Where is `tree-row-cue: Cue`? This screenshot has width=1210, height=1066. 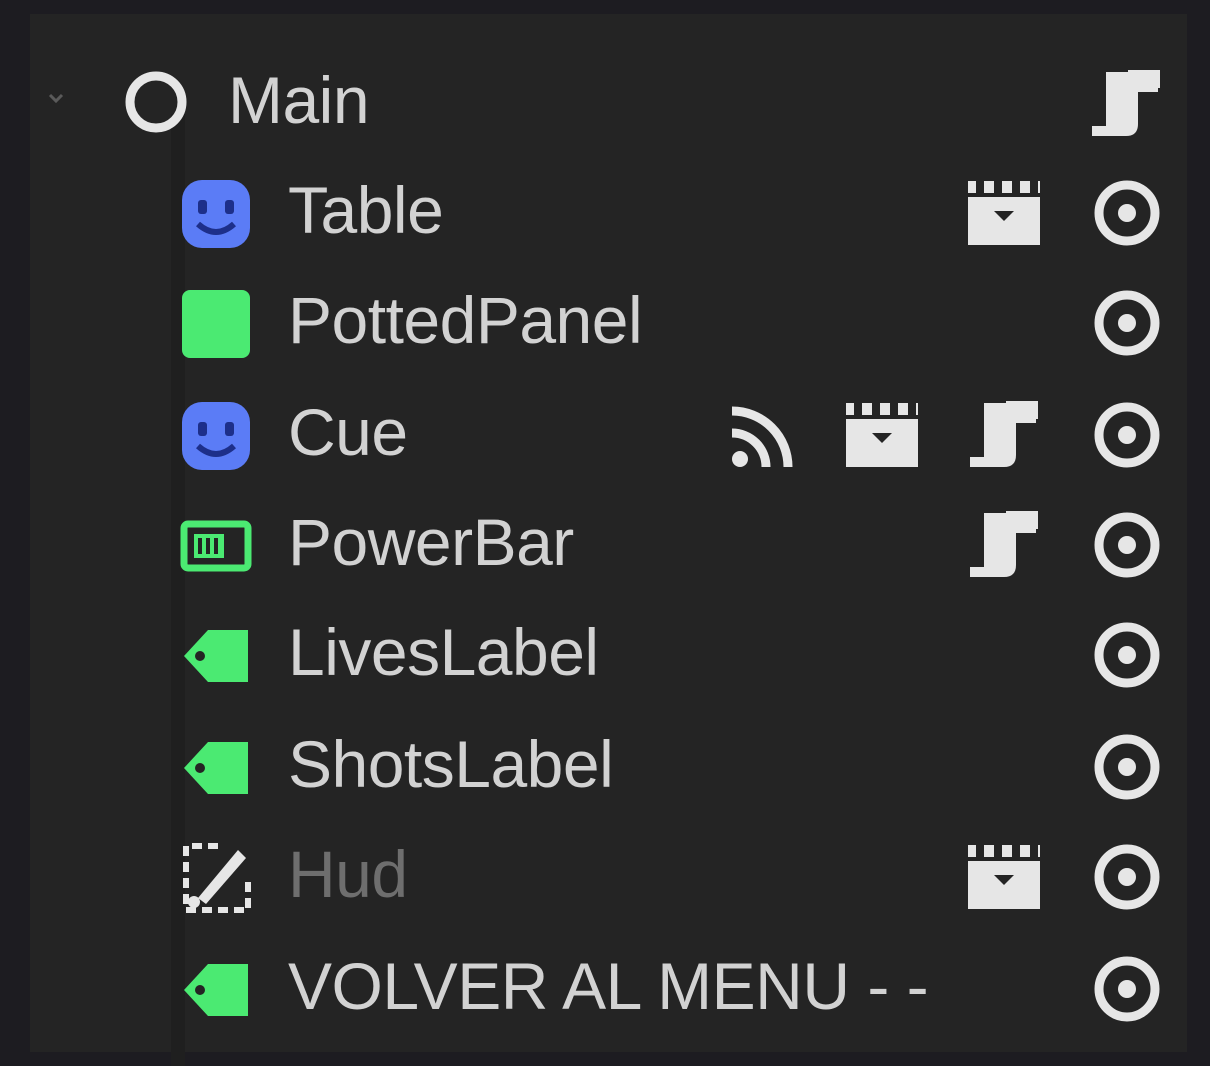
tree-row-cue: Cue is located at coordinates (608, 435).